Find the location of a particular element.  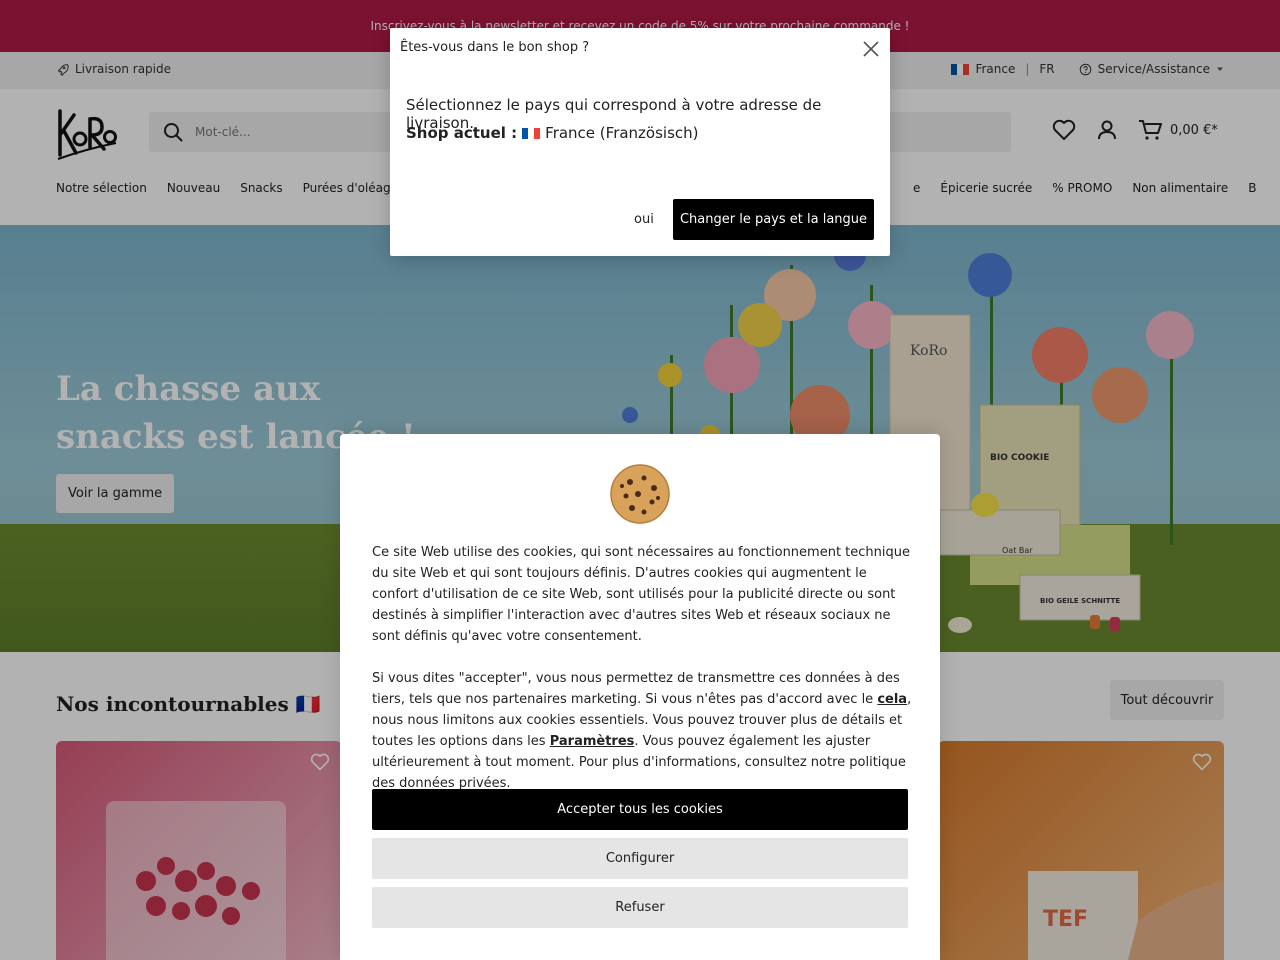

current-shop: Shop actuel : France (Französisch) is located at coordinates (552, 133).